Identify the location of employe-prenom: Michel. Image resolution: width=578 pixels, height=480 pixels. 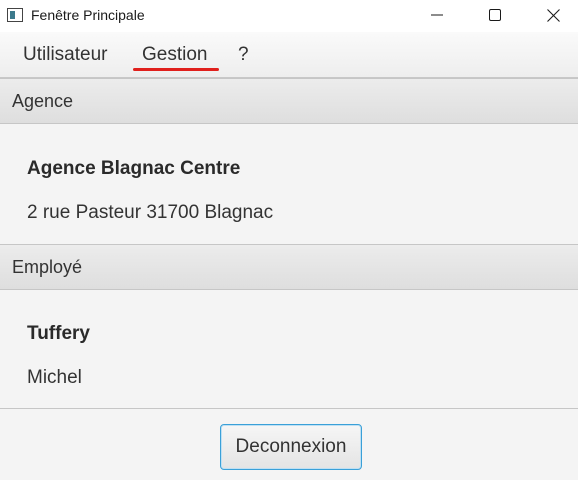
(54, 377).